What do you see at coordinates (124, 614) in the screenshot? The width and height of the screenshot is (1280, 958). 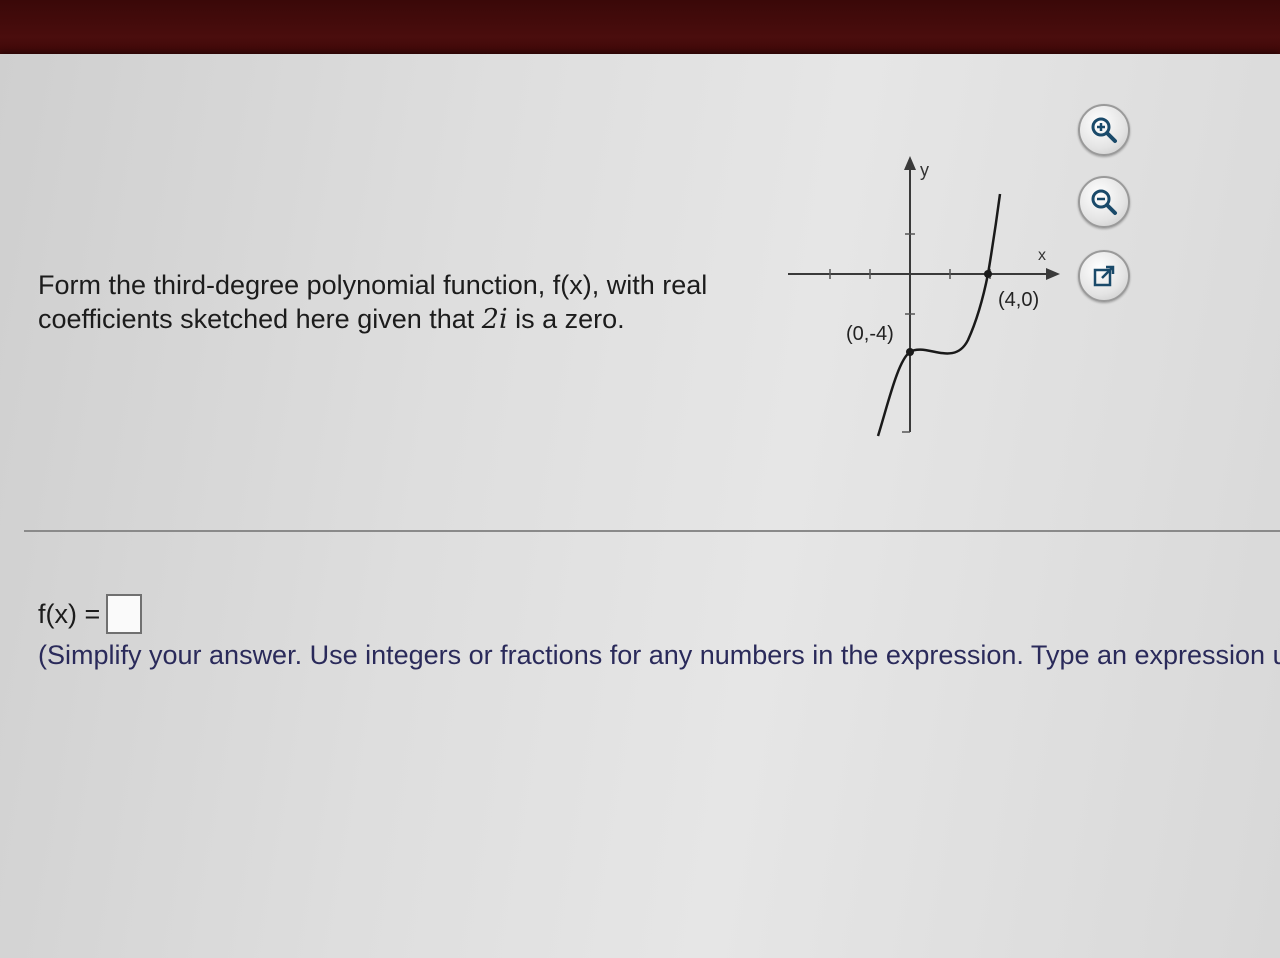 I see `answer-input` at bounding box center [124, 614].